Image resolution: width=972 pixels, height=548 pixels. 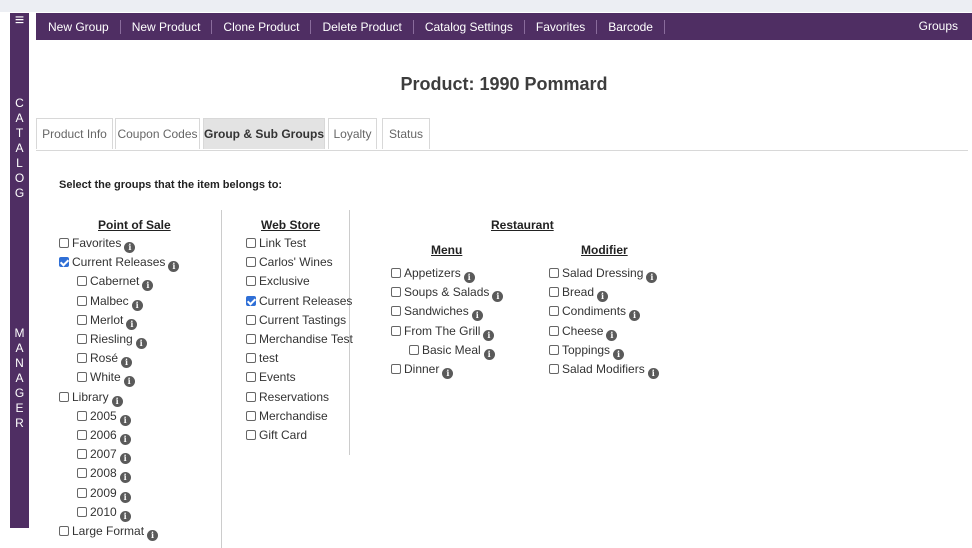 What do you see at coordinates (594, 311) in the screenshot?
I see `group-label: Condiments` at bounding box center [594, 311].